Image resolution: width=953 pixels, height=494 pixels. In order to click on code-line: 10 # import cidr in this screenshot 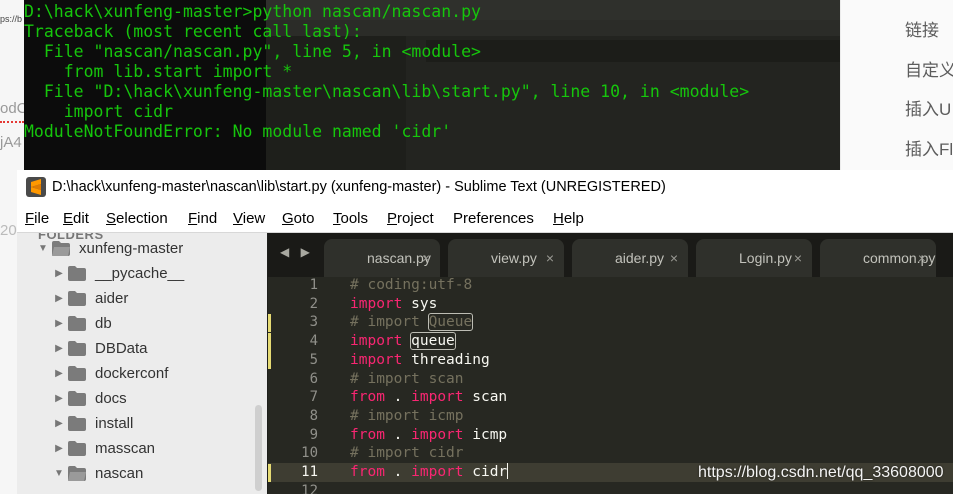, I will do `click(610, 453)`.